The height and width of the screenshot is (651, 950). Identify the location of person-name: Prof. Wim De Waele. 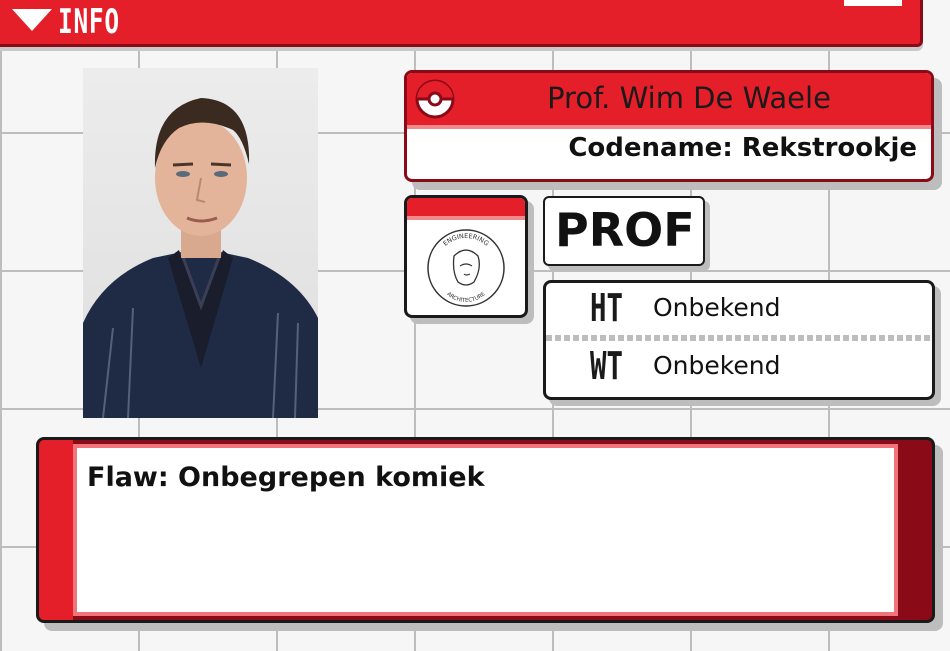
(689, 98).